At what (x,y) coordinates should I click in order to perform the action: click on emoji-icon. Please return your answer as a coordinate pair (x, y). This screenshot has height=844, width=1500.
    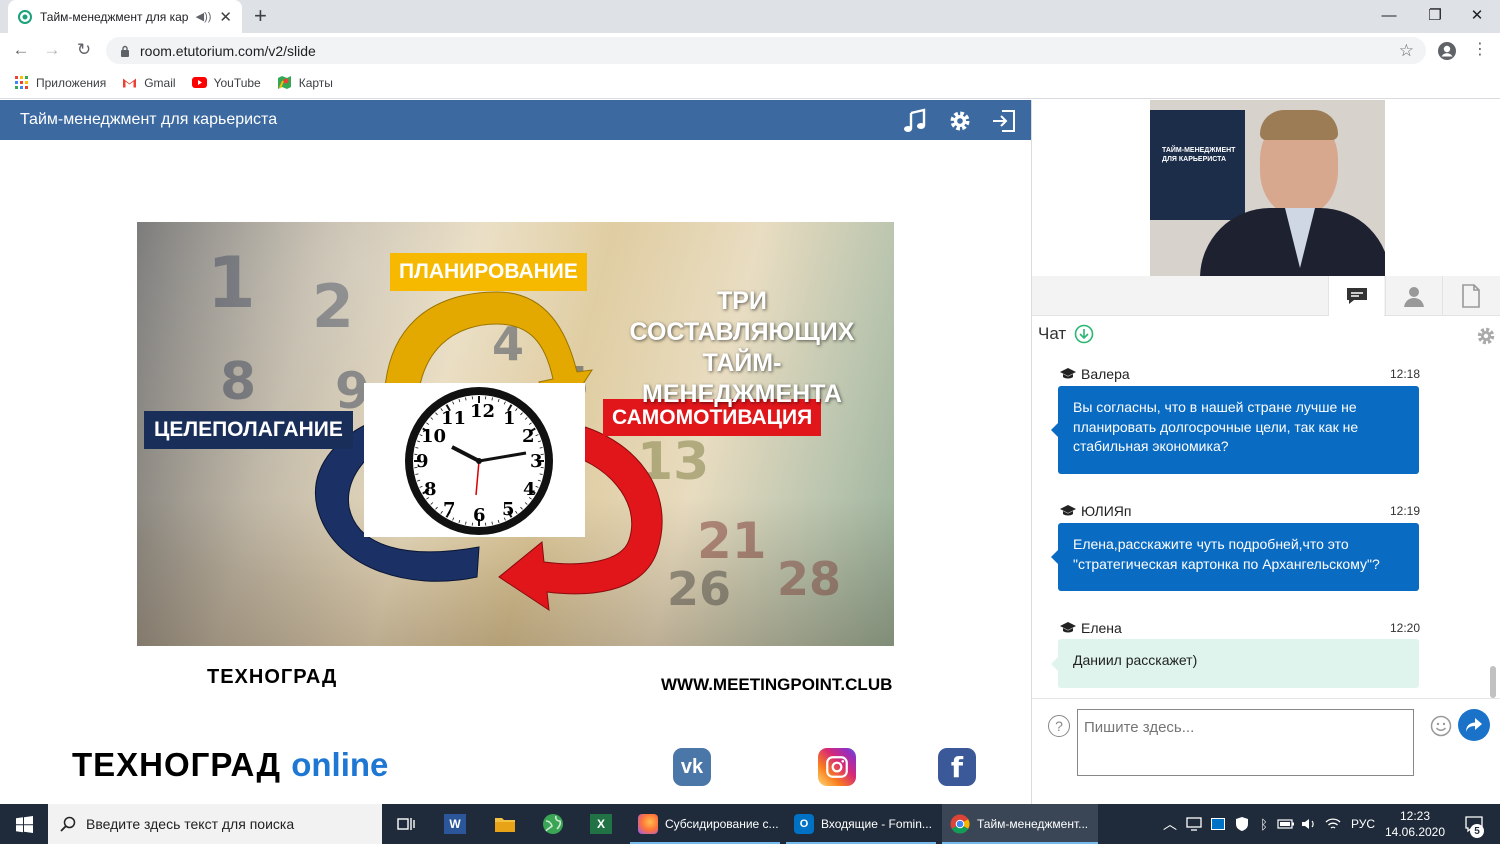
    Looking at the image, I should click on (1441, 726).